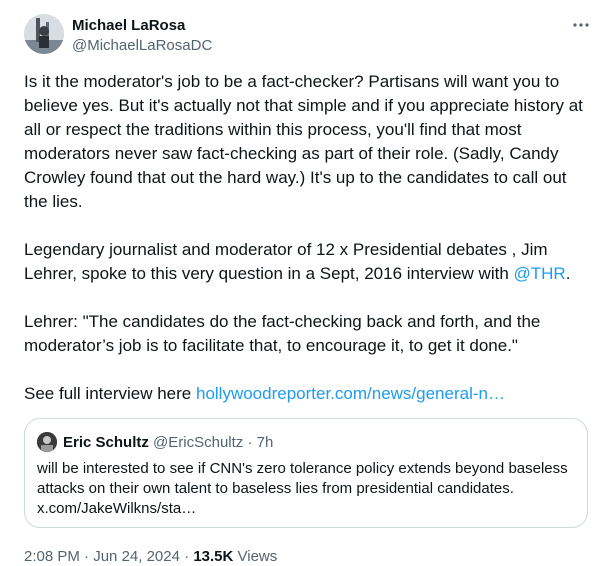 Image resolution: width=613 pixels, height=566 pixels. I want to click on quoted-author-handle: @EricSchultz, so click(198, 442).